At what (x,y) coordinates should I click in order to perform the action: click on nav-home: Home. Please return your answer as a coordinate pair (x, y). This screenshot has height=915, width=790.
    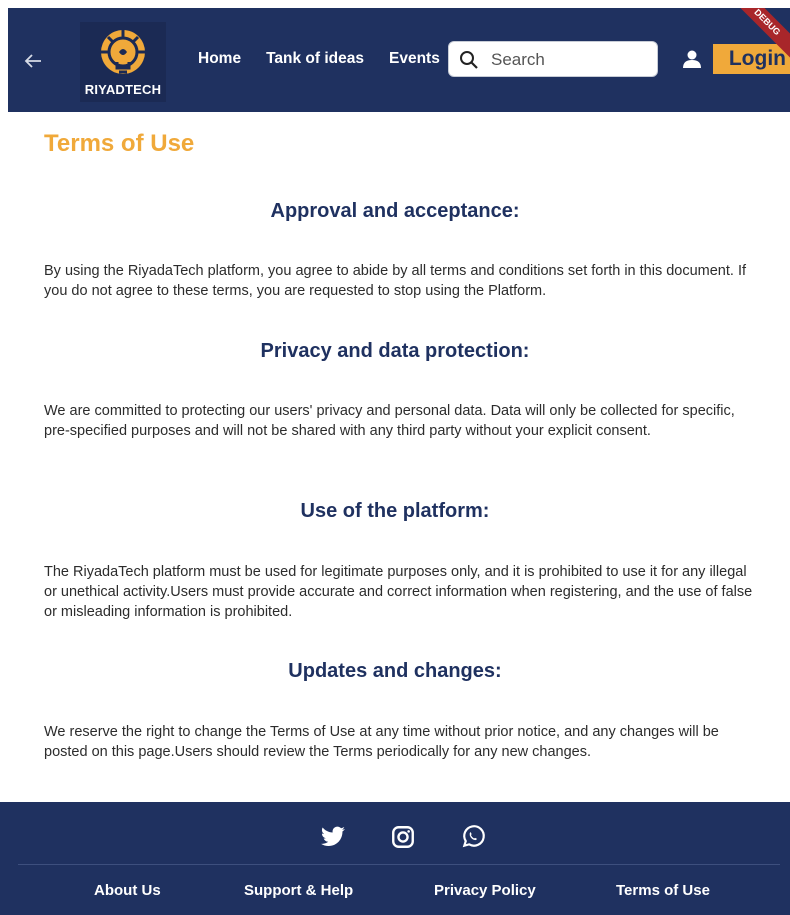
    Looking at the image, I should click on (219, 59).